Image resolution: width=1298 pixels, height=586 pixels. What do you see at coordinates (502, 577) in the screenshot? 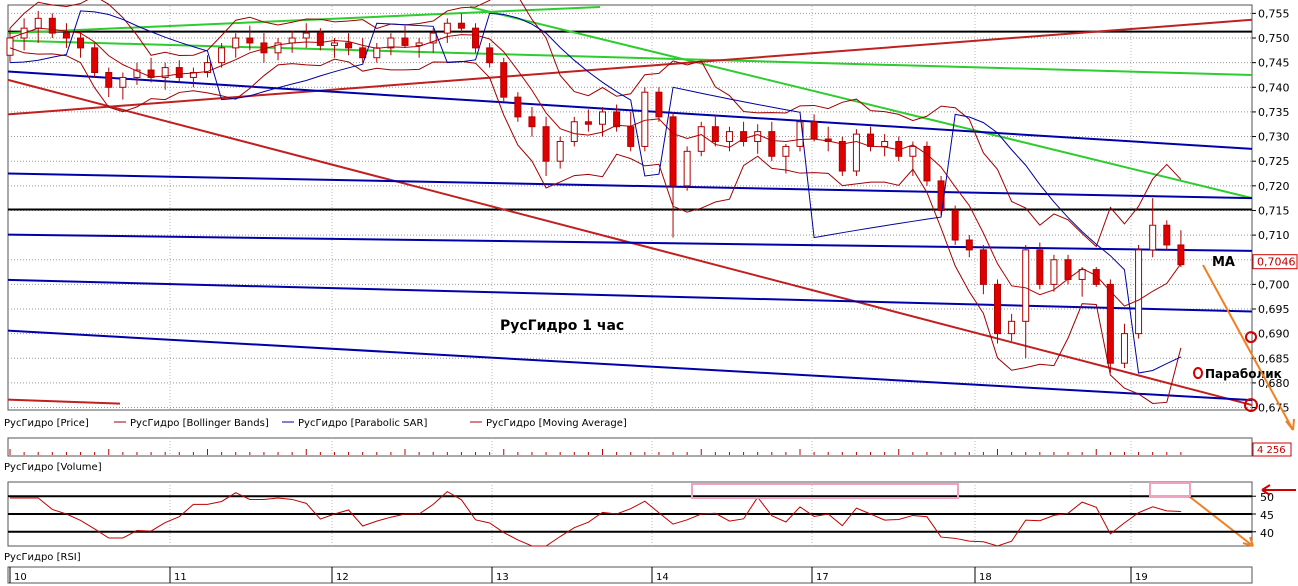
I see `time-tick-label: 13` at bounding box center [502, 577].